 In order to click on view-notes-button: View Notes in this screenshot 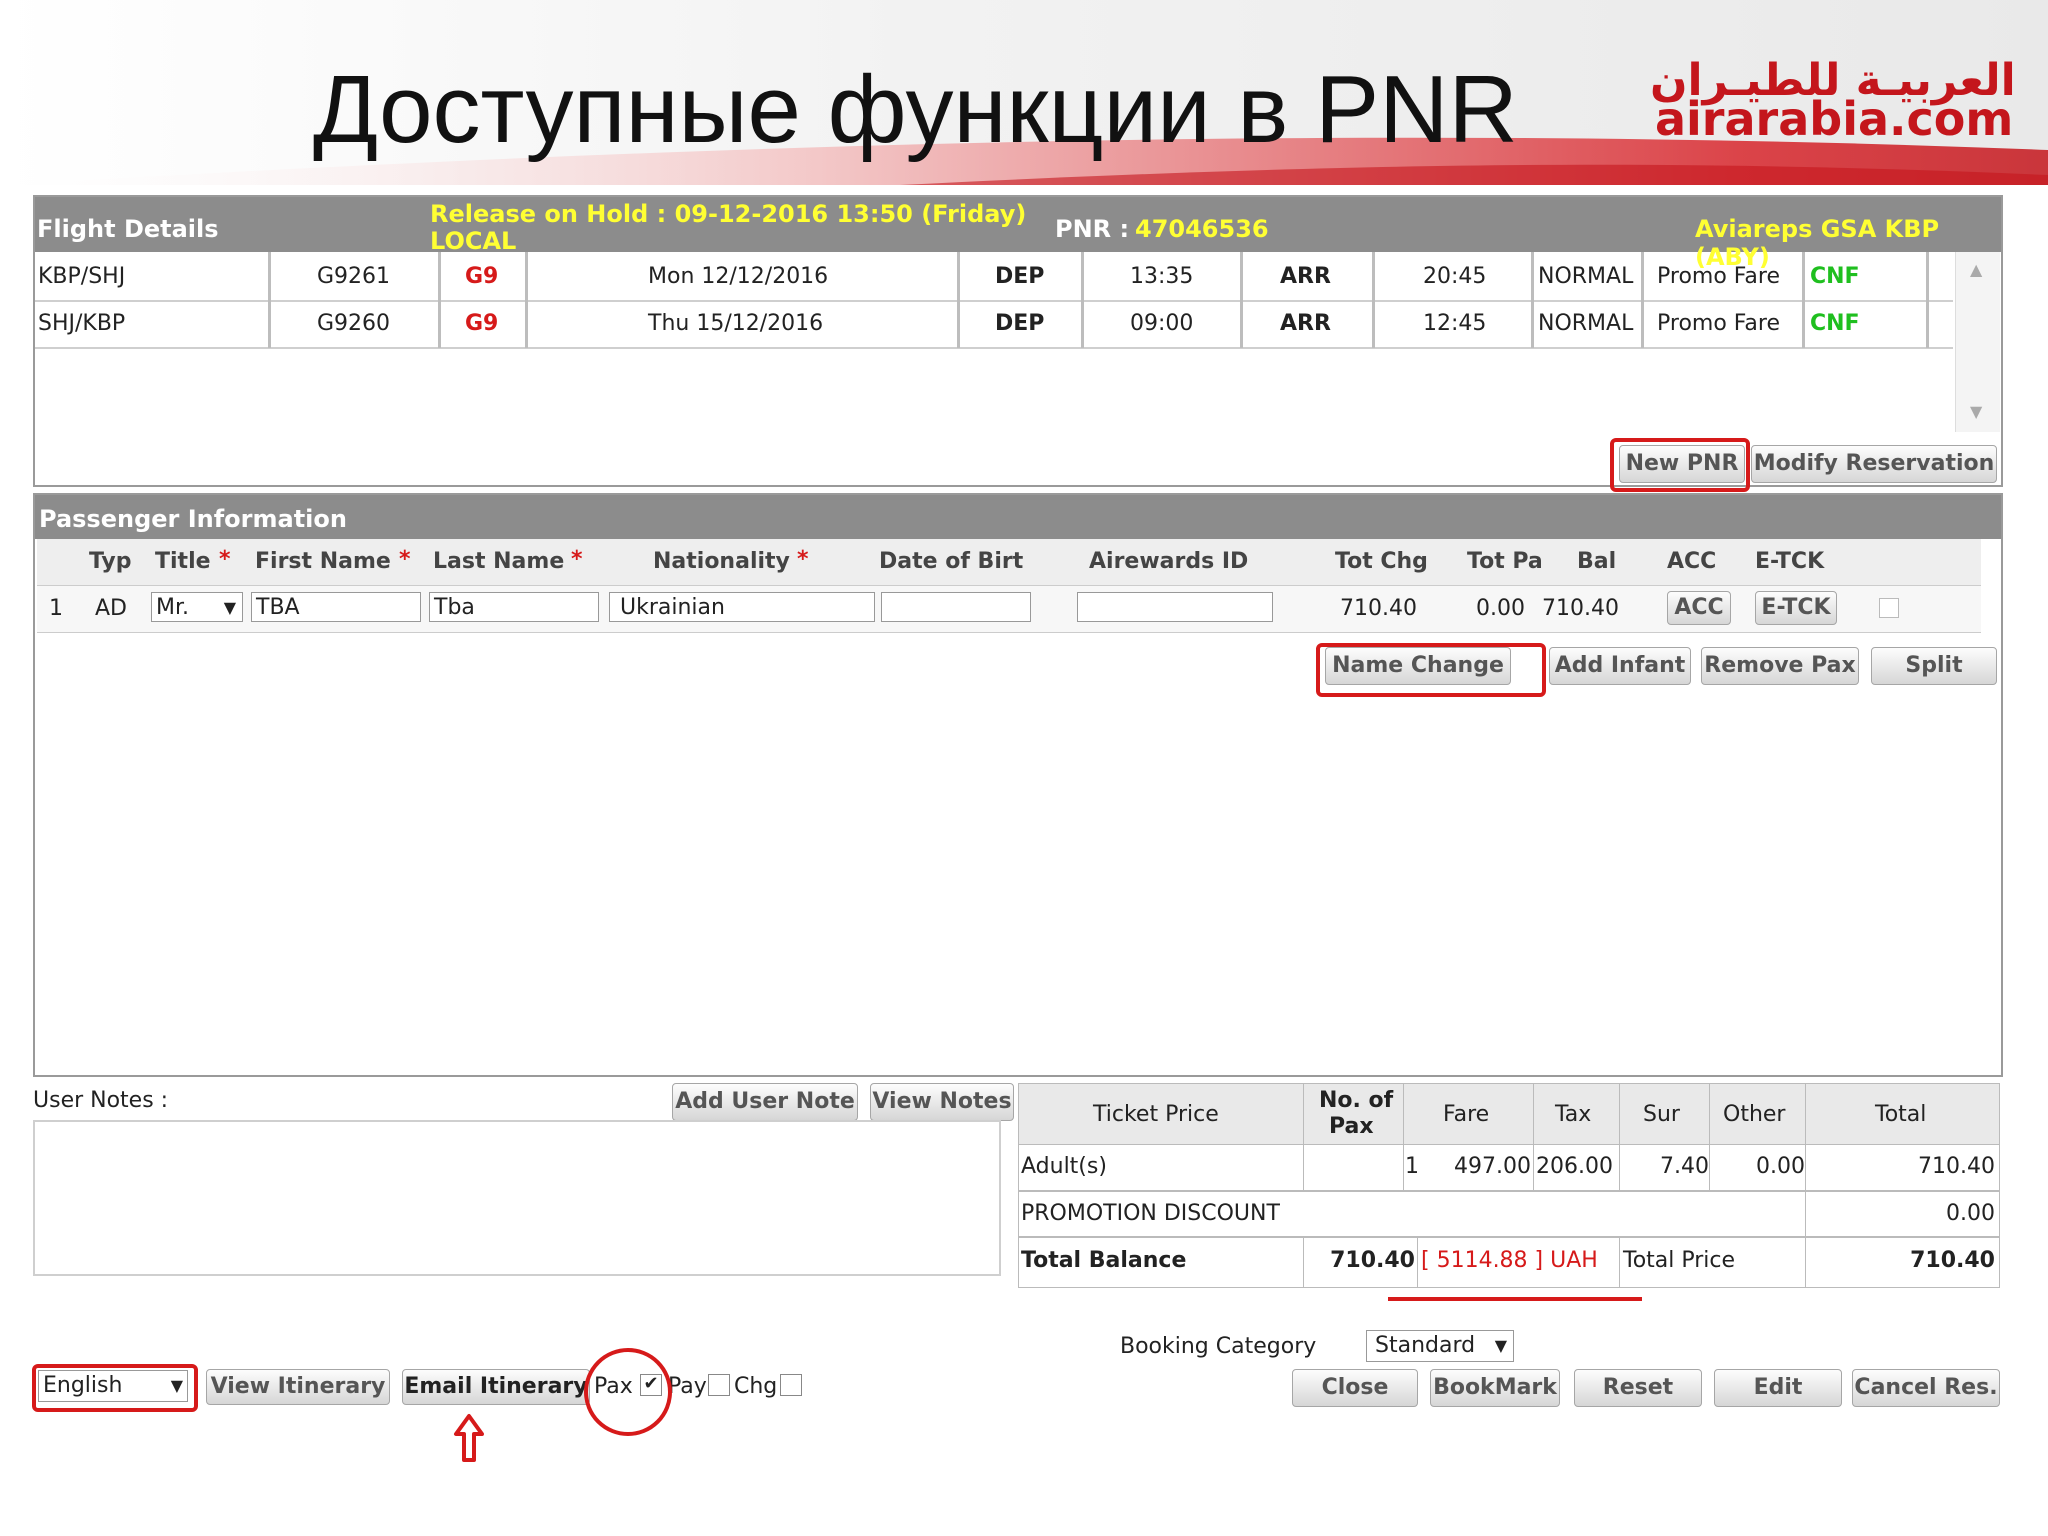, I will do `click(942, 1102)`.